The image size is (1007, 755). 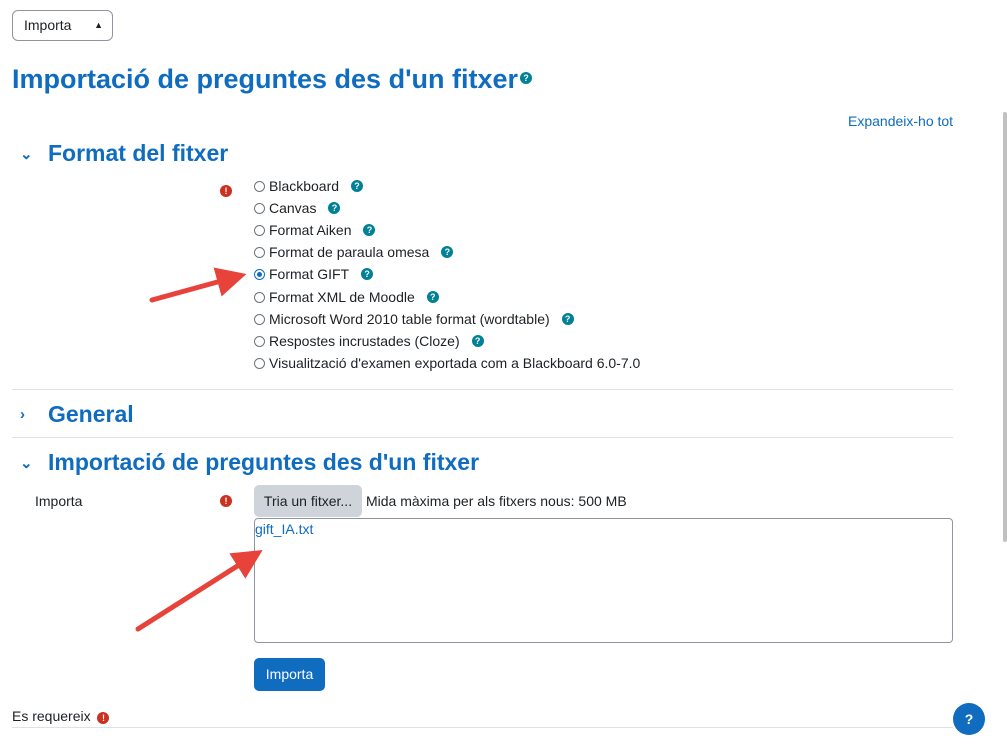 I want to click on annotation-arrows, so click(x=199, y=449).